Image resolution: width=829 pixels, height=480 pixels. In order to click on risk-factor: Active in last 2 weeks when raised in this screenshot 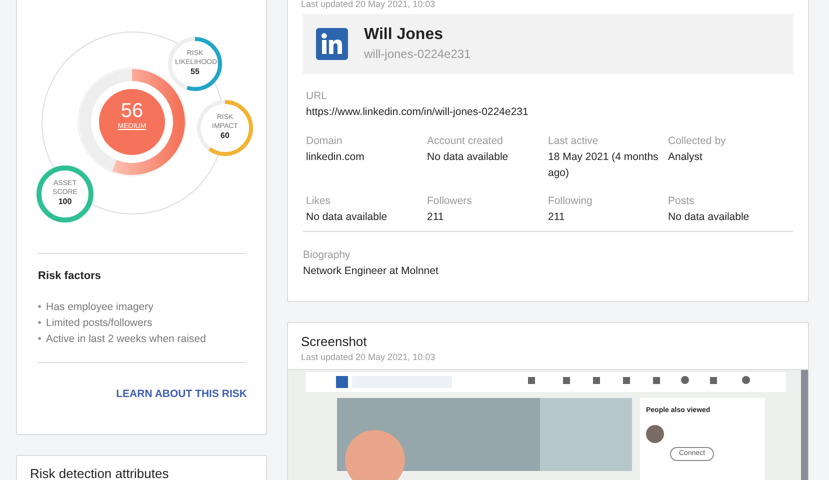, I will do `click(146, 338)`.